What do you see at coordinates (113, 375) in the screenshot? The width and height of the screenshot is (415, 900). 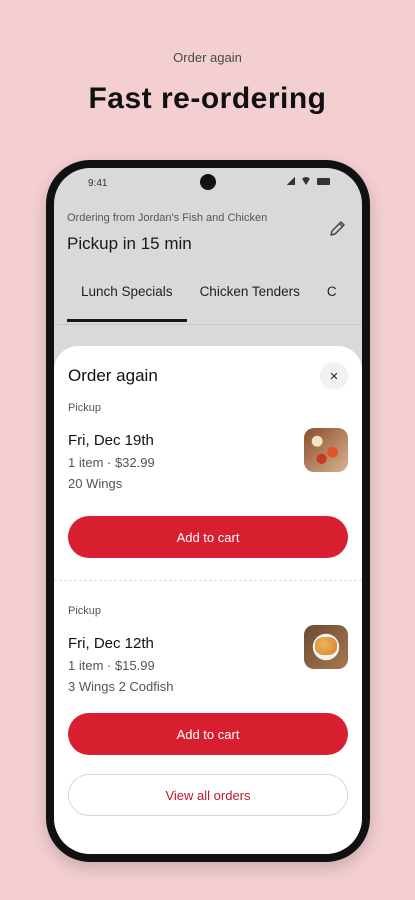 I see `sheet-title: Order again` at bounding box center [113, 375].